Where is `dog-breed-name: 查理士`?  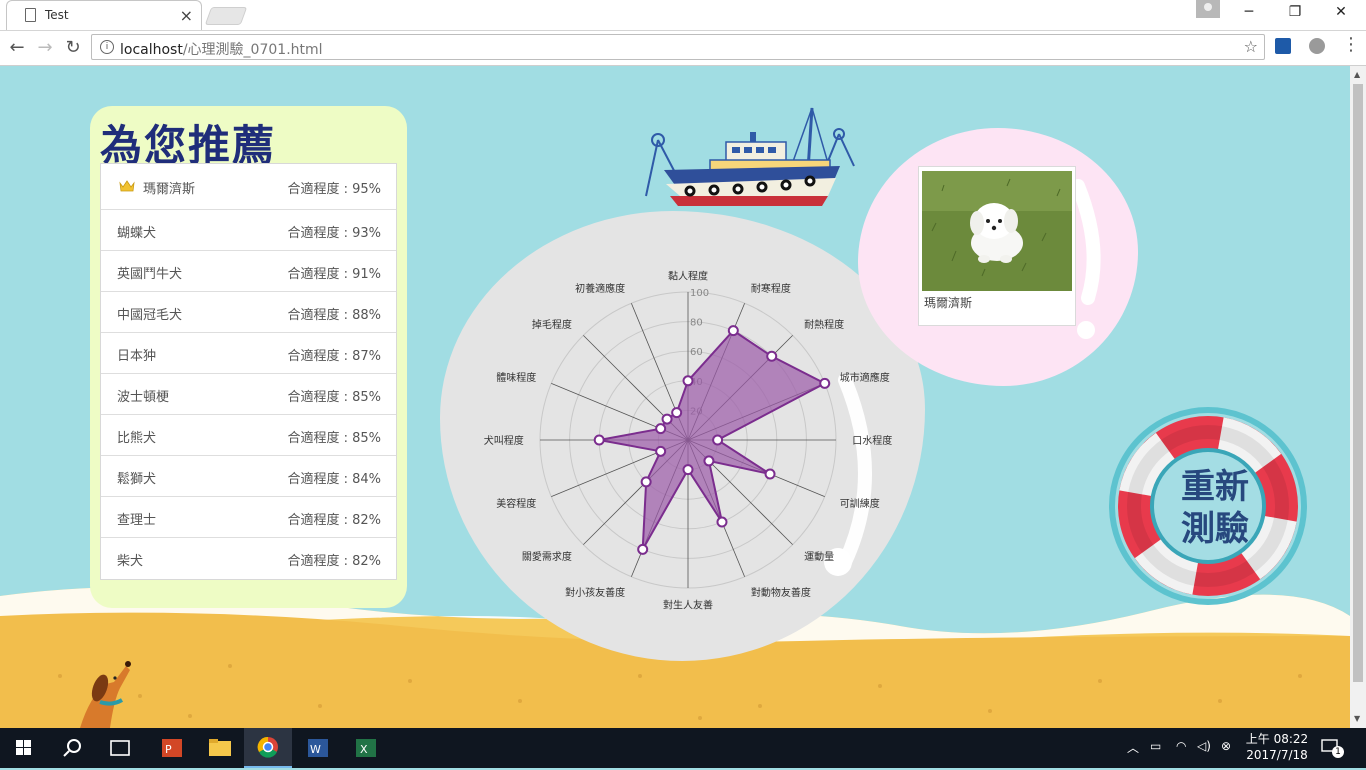 dog-breed-name: 查理士 is located at coordinates (137, 520).